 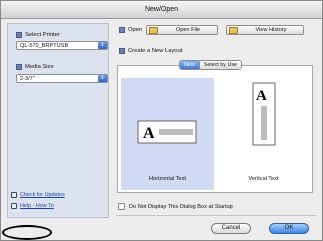 What do you see at coordinates (264, 114) in the screenshot?
I see `vertical-text-icon: A` at bounding box center [264, 114].